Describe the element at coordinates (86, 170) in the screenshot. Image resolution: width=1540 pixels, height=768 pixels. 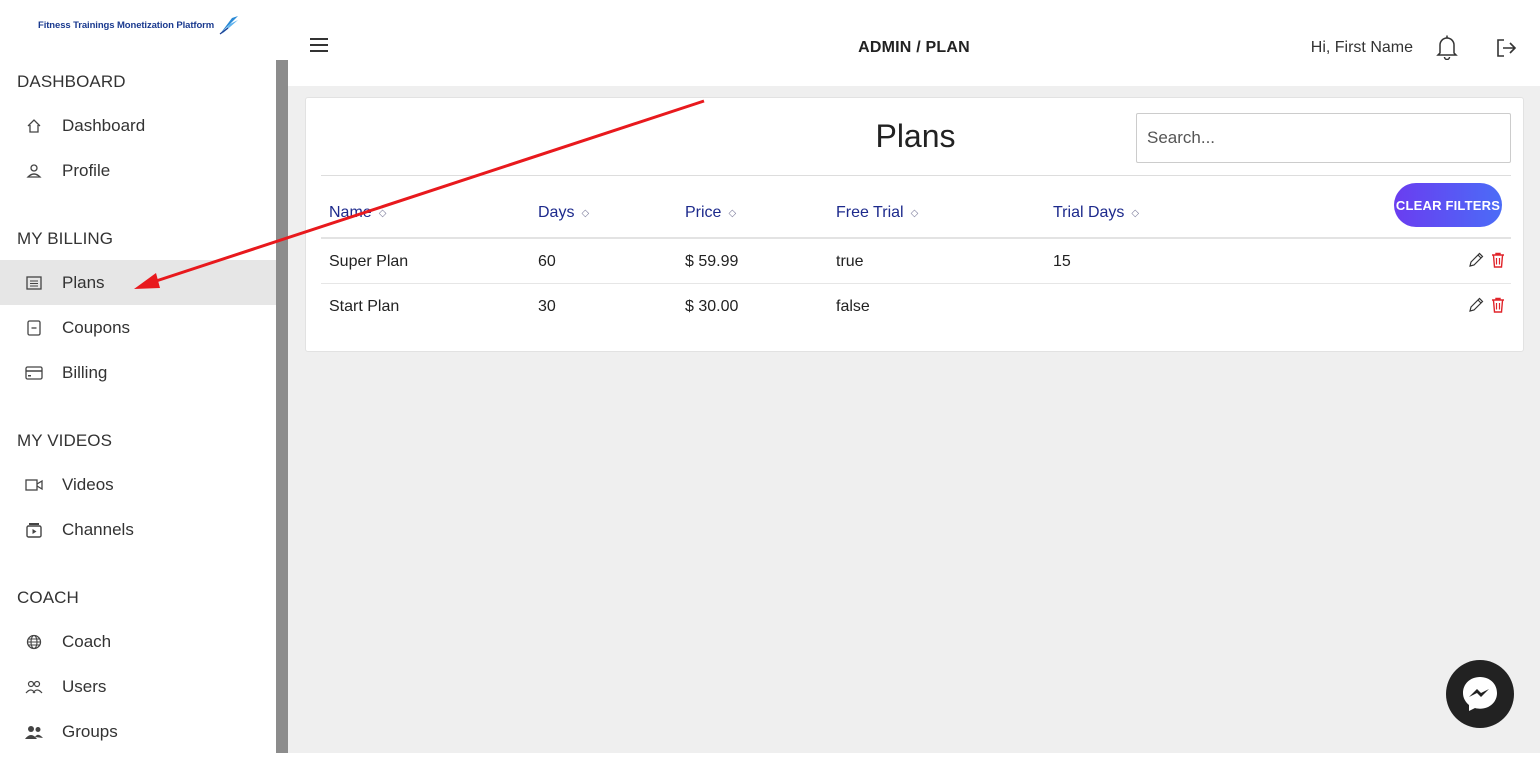
I see `sidebar-item-label: Profile` at that location.